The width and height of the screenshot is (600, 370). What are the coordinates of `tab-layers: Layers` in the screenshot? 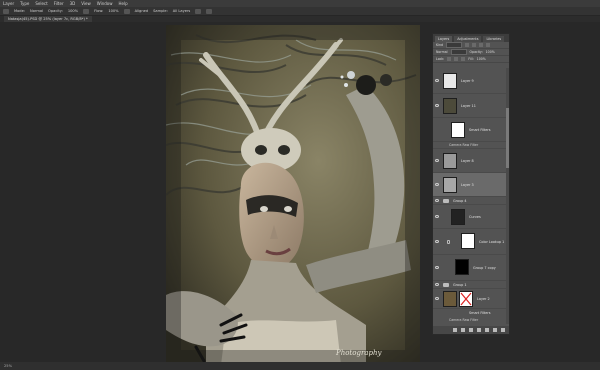 It's located at (444, 39).